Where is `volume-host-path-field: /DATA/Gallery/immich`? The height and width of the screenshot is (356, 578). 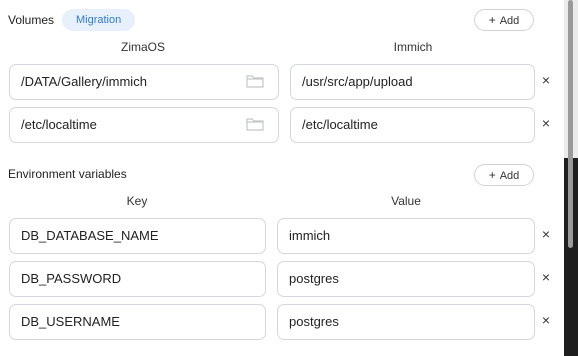 volume-host-path-field: /DATA/Gallery/immich is located at coordinates (144, 82).